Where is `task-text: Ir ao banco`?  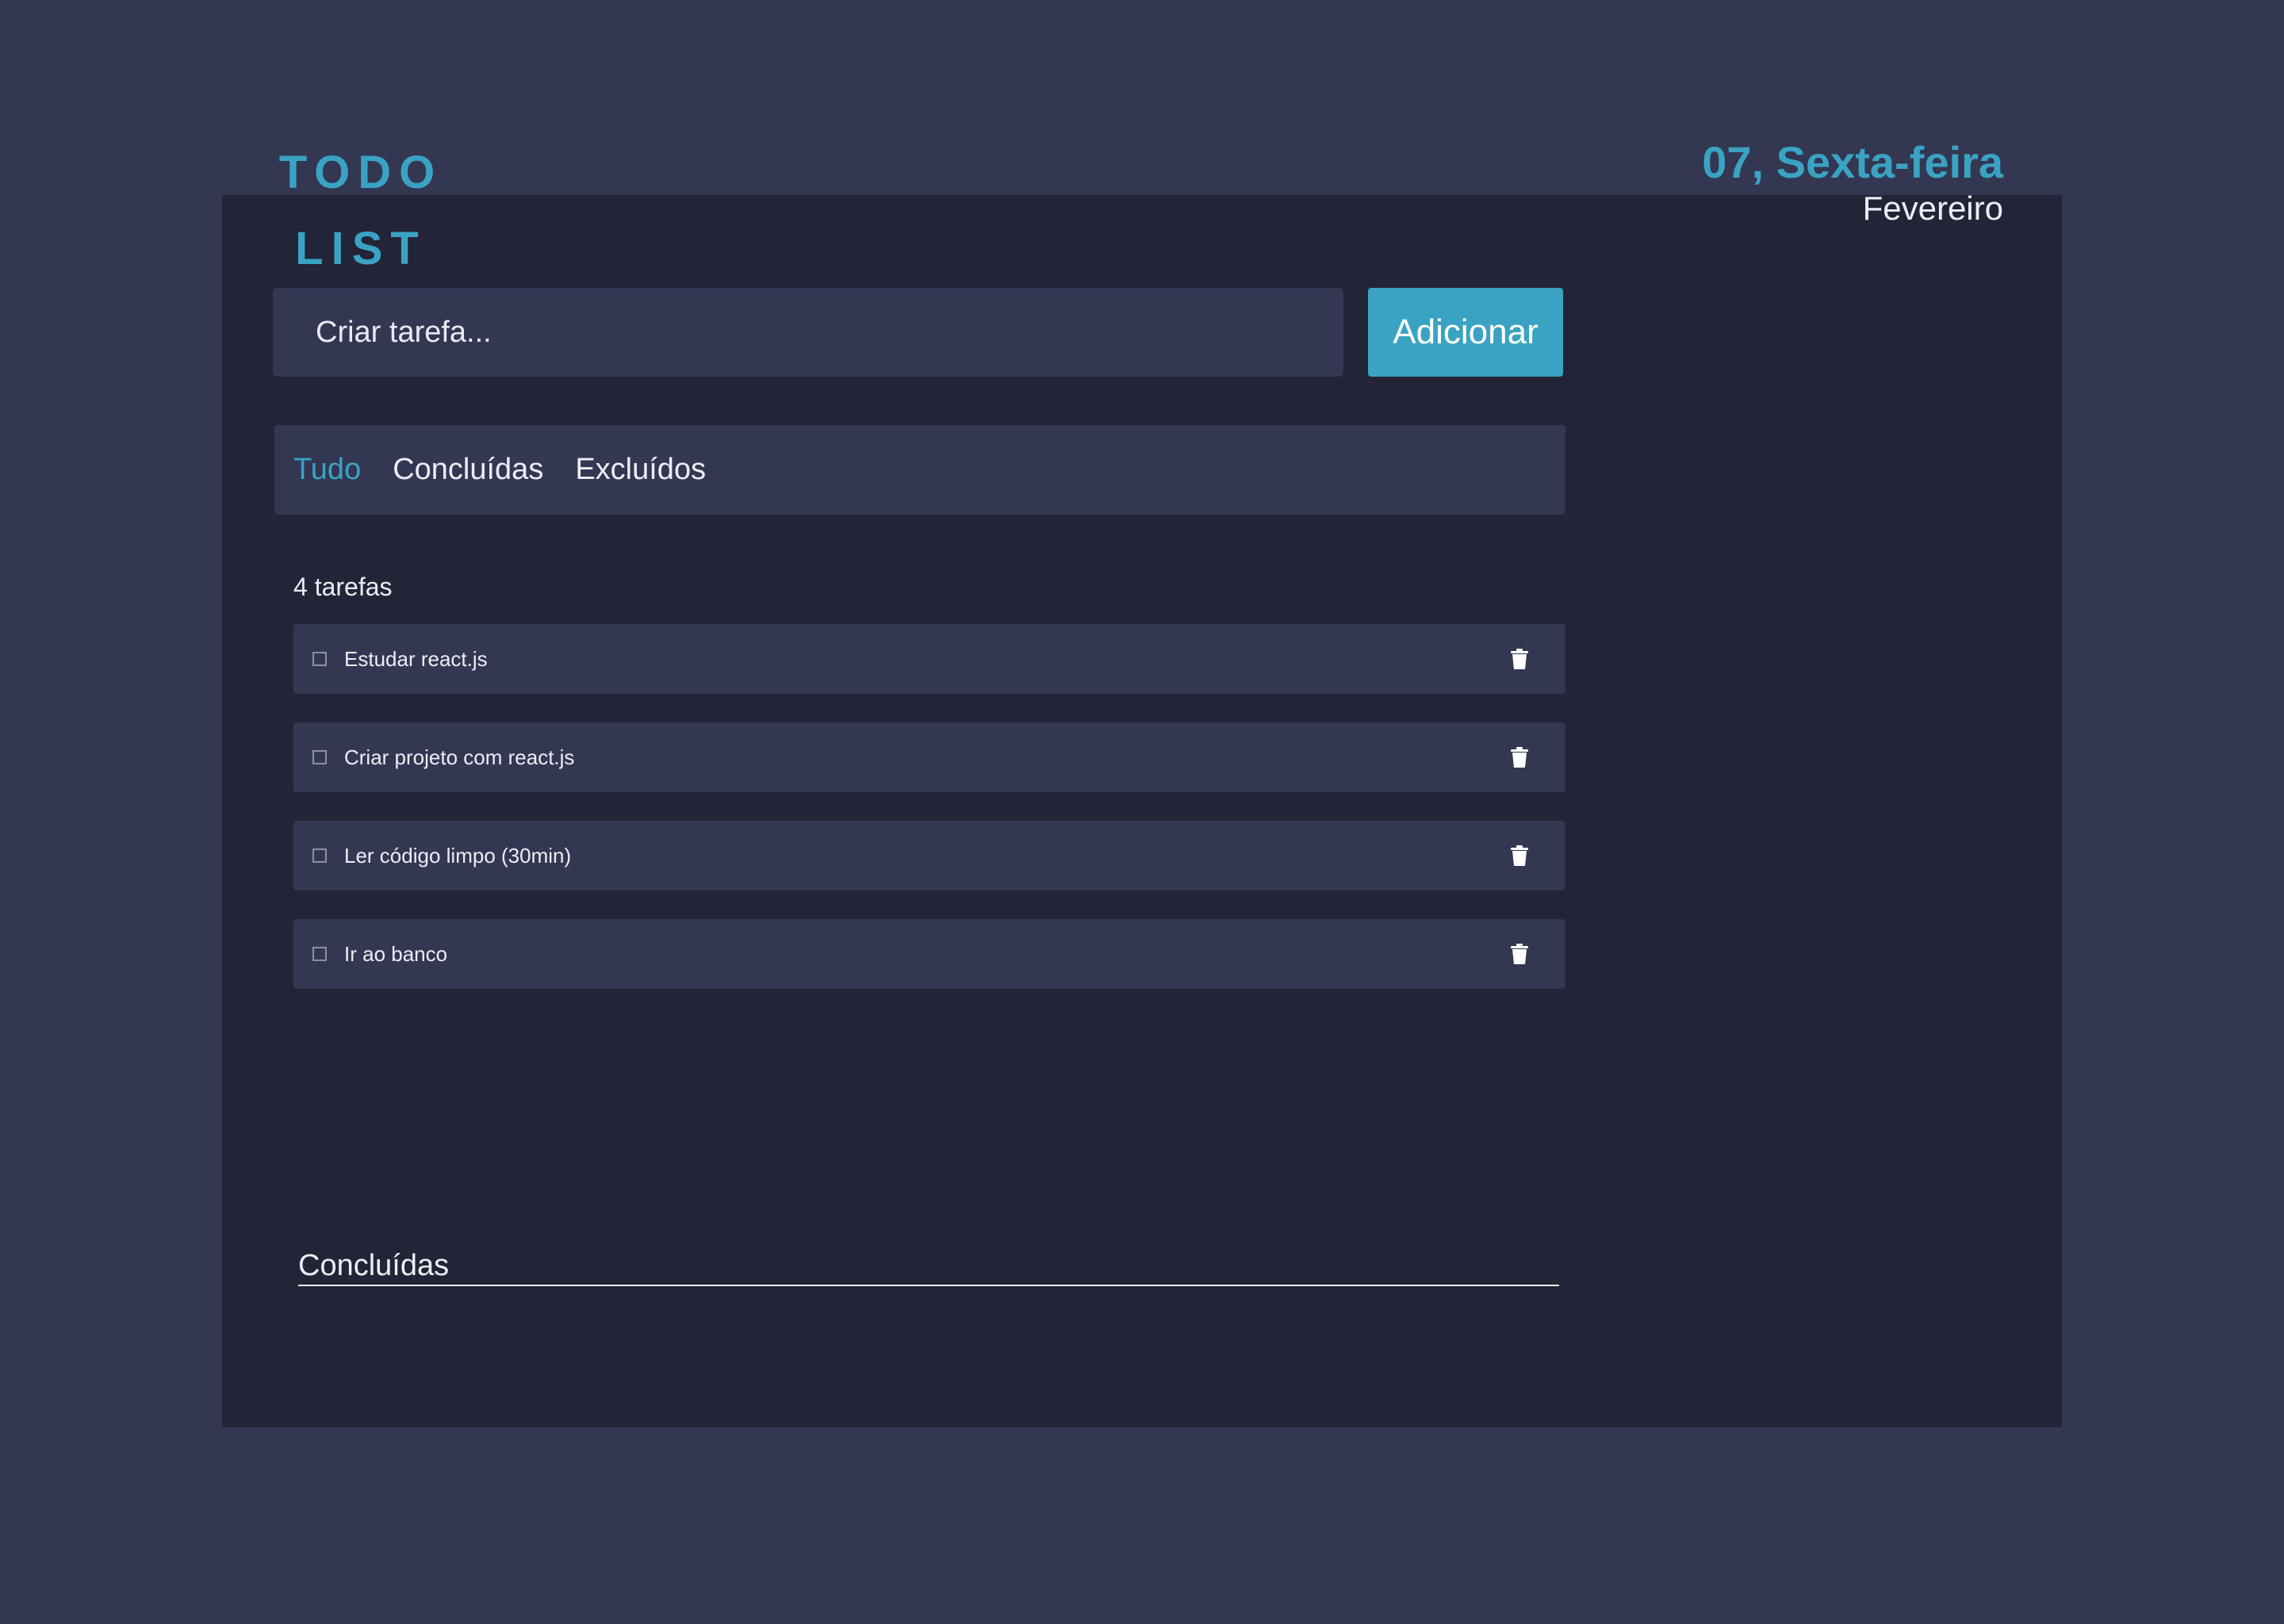
task-text: Ir ao banco is located at coordinates (396, 953).